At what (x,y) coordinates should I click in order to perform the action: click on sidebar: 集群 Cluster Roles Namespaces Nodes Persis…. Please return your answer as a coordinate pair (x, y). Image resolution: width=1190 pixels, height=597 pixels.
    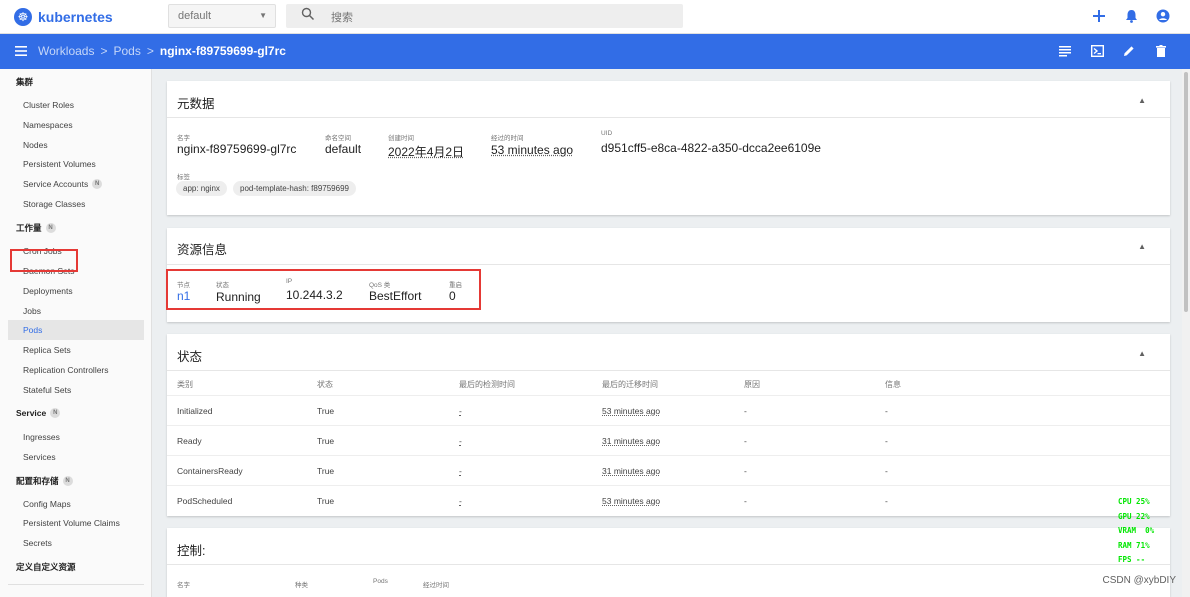
    Looking at the image, I should click on (76, 333).